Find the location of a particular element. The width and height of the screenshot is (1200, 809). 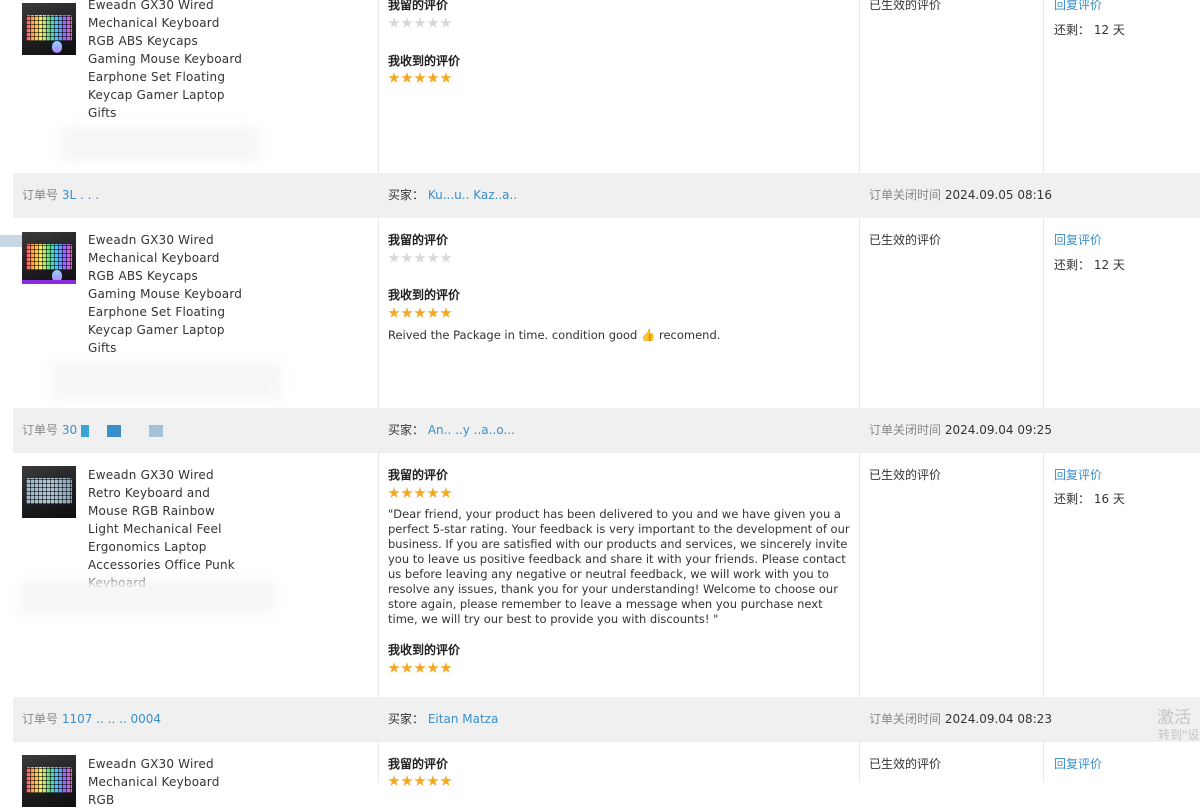

close-time-value: 2024.09.05 08:16 is located at coordinates (998, 195).